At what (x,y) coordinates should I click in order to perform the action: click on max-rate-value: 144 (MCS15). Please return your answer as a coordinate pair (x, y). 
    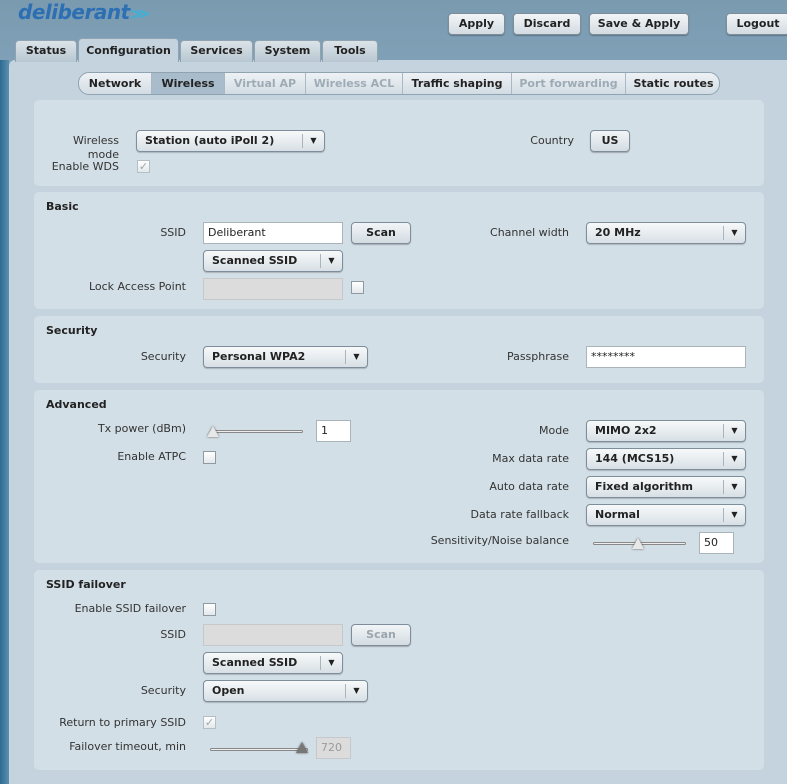
    Looking at the image, I should click on (635, 458).